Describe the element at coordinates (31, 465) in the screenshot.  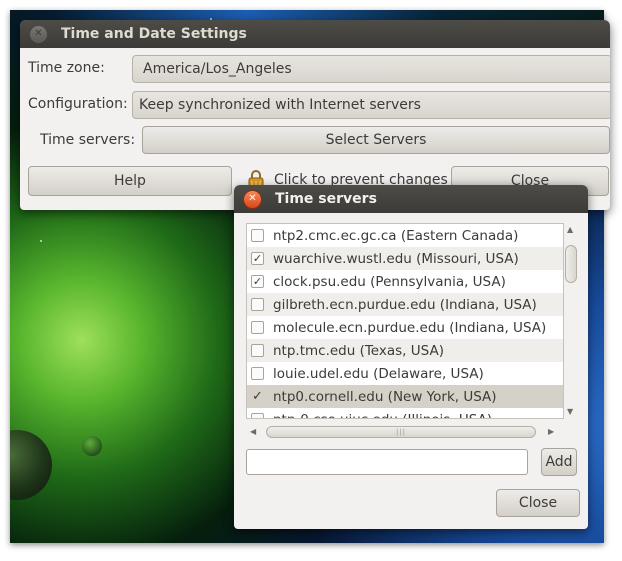
I see `planet-decoration` at that location.